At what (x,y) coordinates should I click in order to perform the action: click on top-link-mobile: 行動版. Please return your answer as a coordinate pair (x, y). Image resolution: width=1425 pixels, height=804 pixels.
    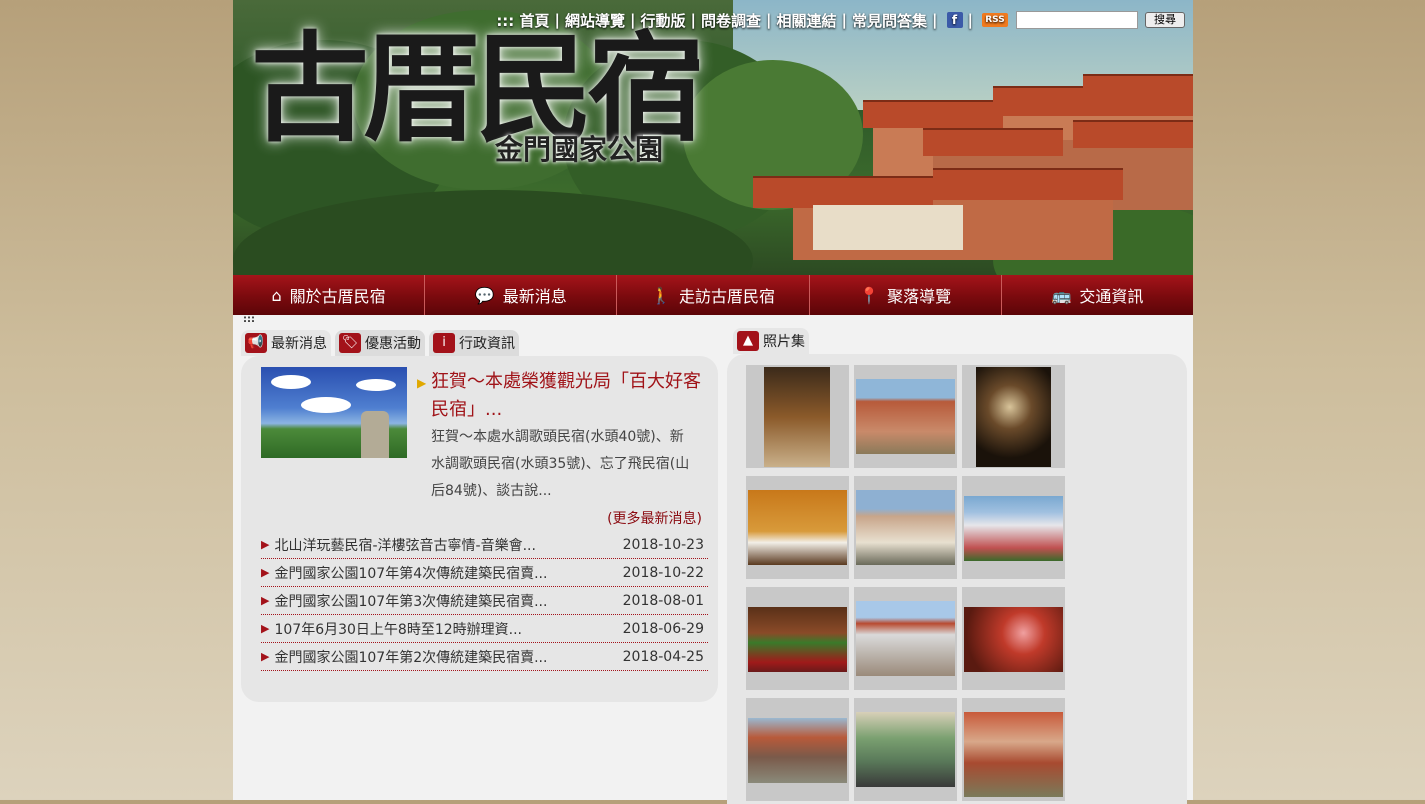
    Looking at the image, I should click on (663, 20).